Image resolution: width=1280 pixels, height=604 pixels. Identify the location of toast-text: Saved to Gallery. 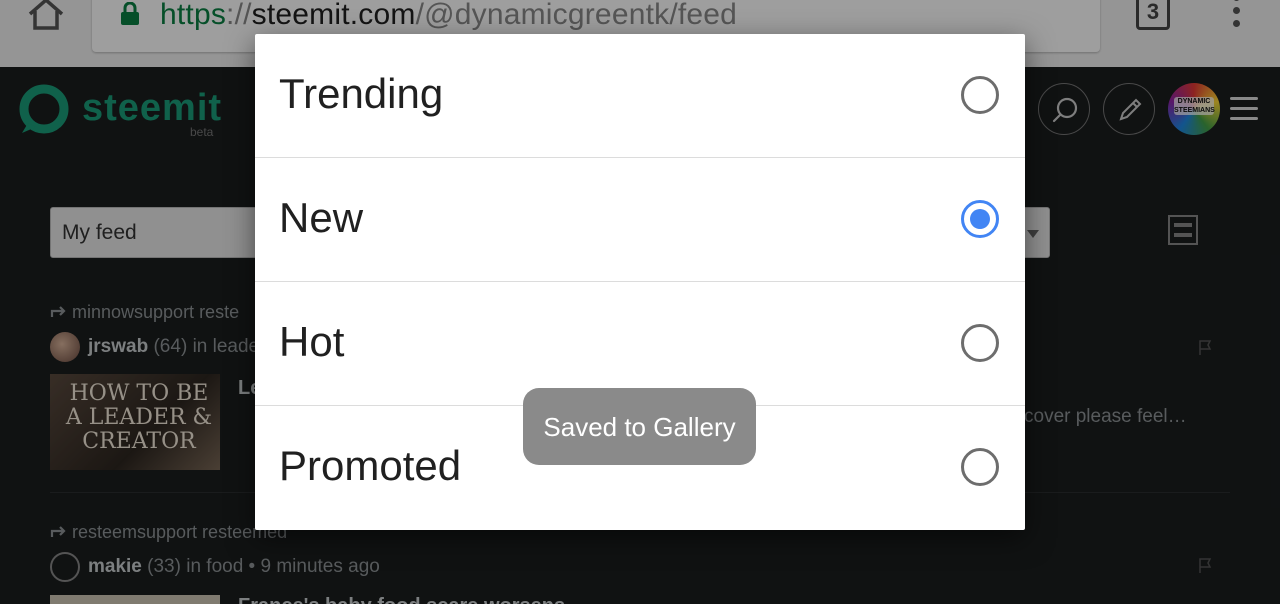
(639, 427).